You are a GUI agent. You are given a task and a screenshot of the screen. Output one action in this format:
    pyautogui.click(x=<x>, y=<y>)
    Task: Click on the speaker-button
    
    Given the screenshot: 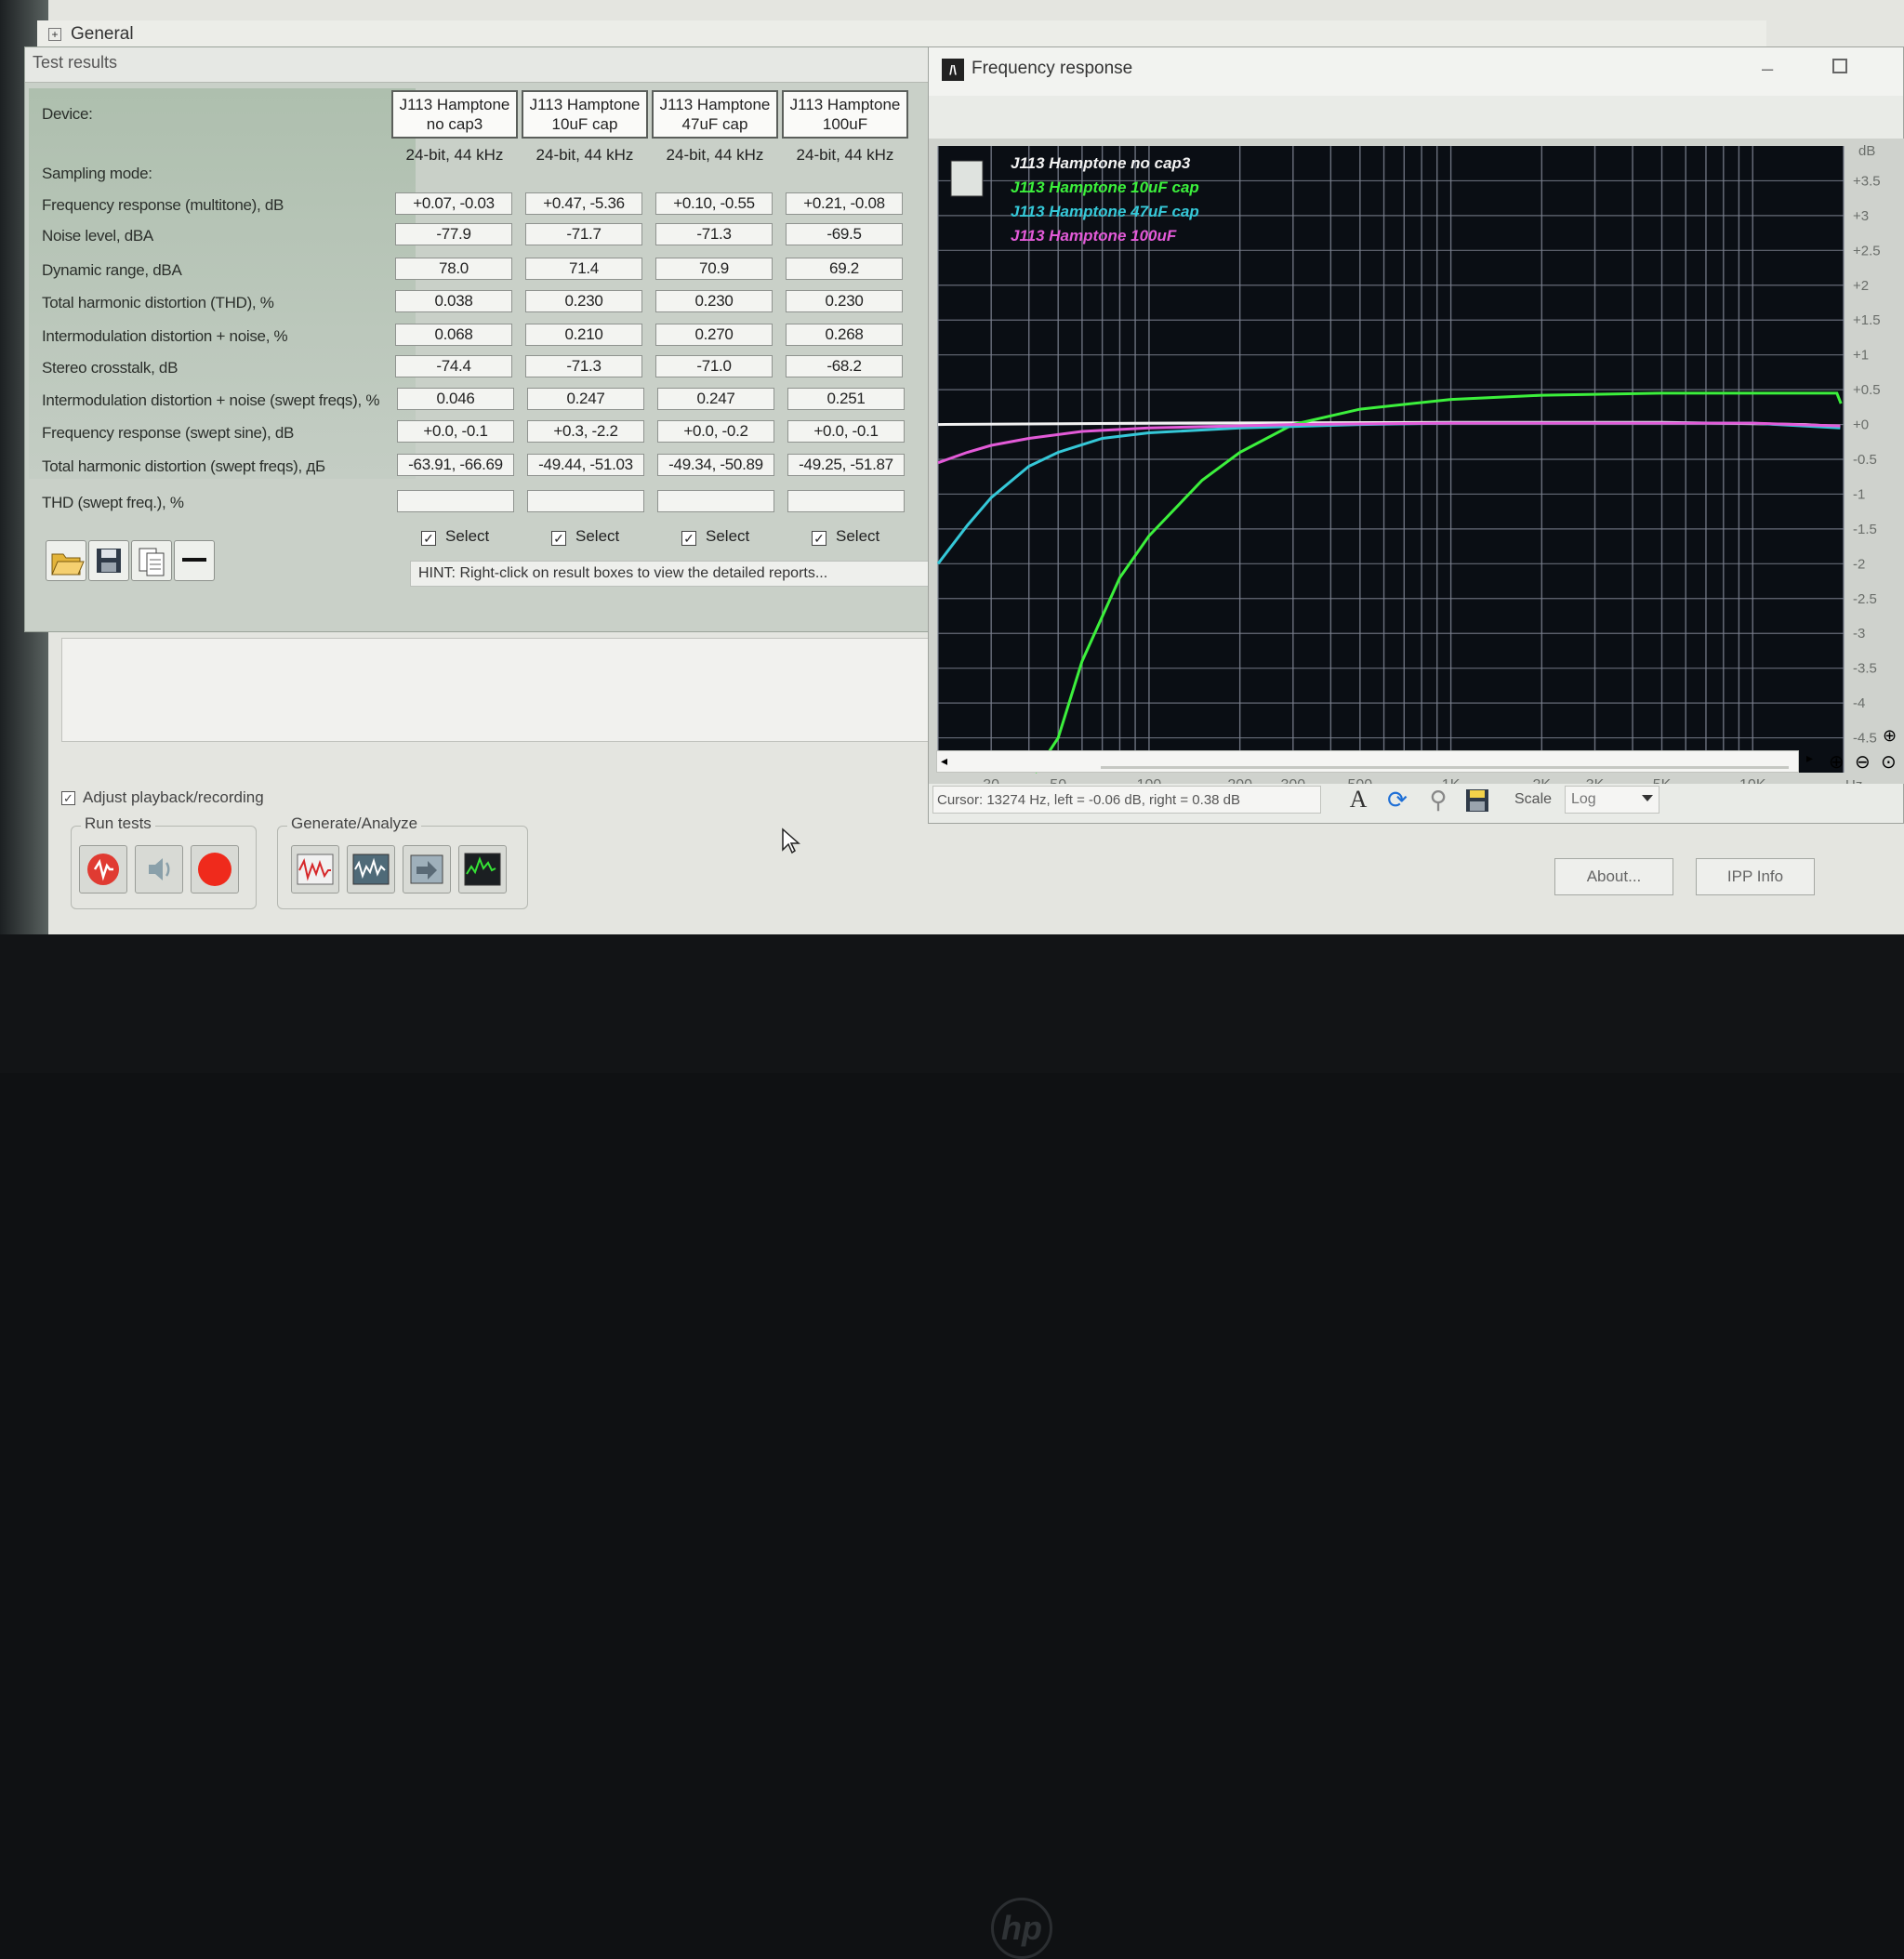 What is the action you would take?
    pyautogui.click(x=159, y=869)
    